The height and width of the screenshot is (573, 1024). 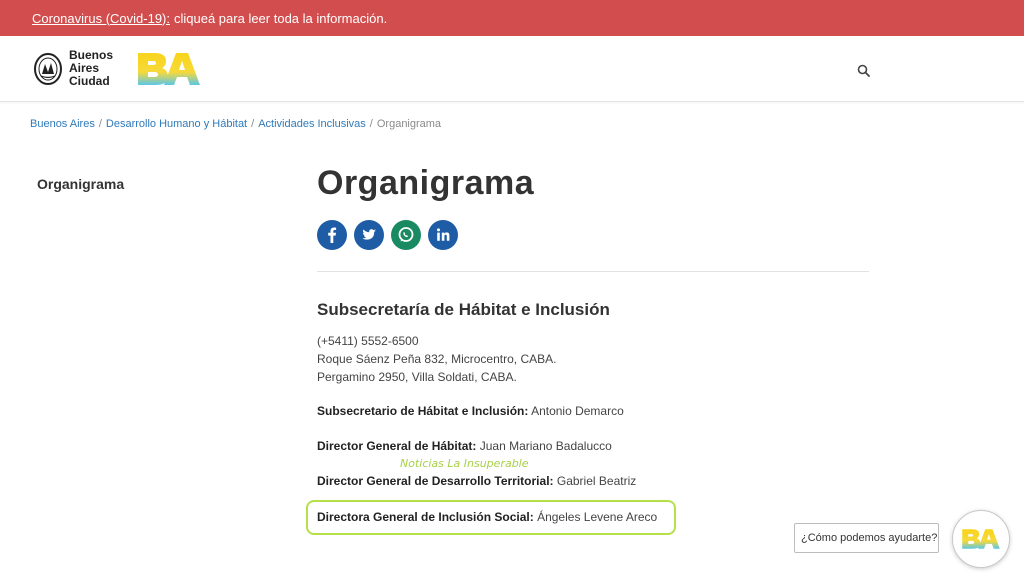 What do you see at coordinates (62, 124) in the screenshot?
I see `breadcrumb-link-buenos-aires: Buenos Aires` at bounding box center [62, 124].